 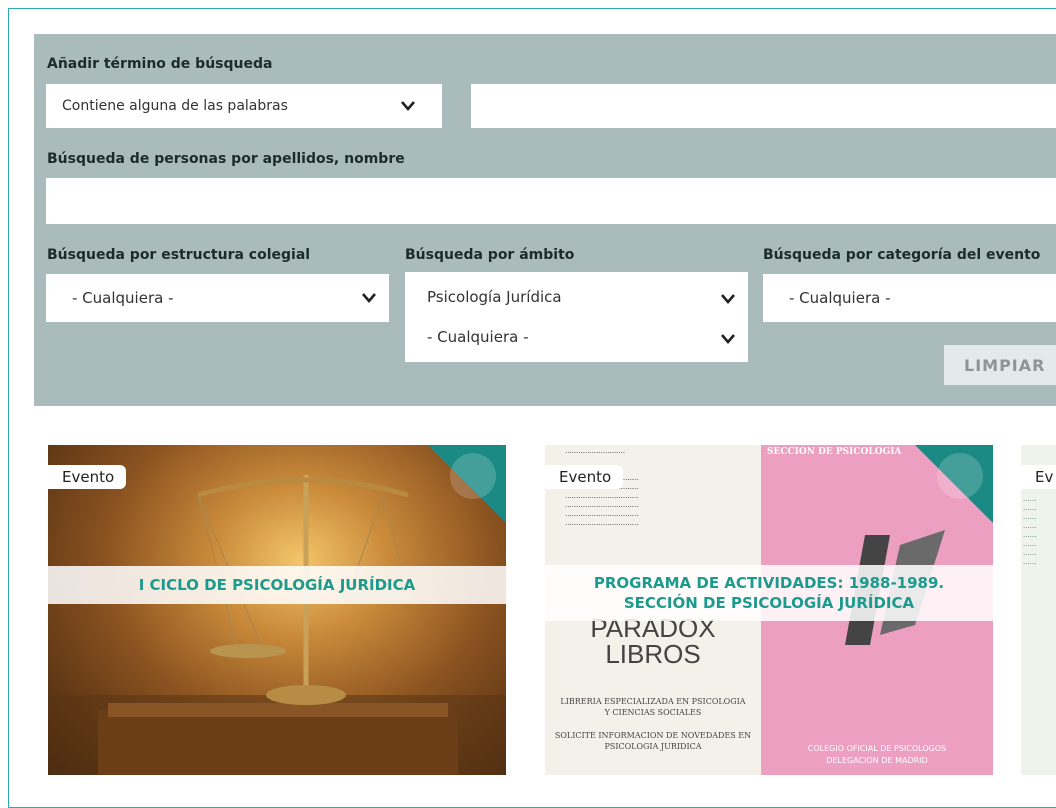 I want to click on doc-sub3: SOLICITE INFORMACION DE NOVEDADES EN, so click(x=653, y=735).